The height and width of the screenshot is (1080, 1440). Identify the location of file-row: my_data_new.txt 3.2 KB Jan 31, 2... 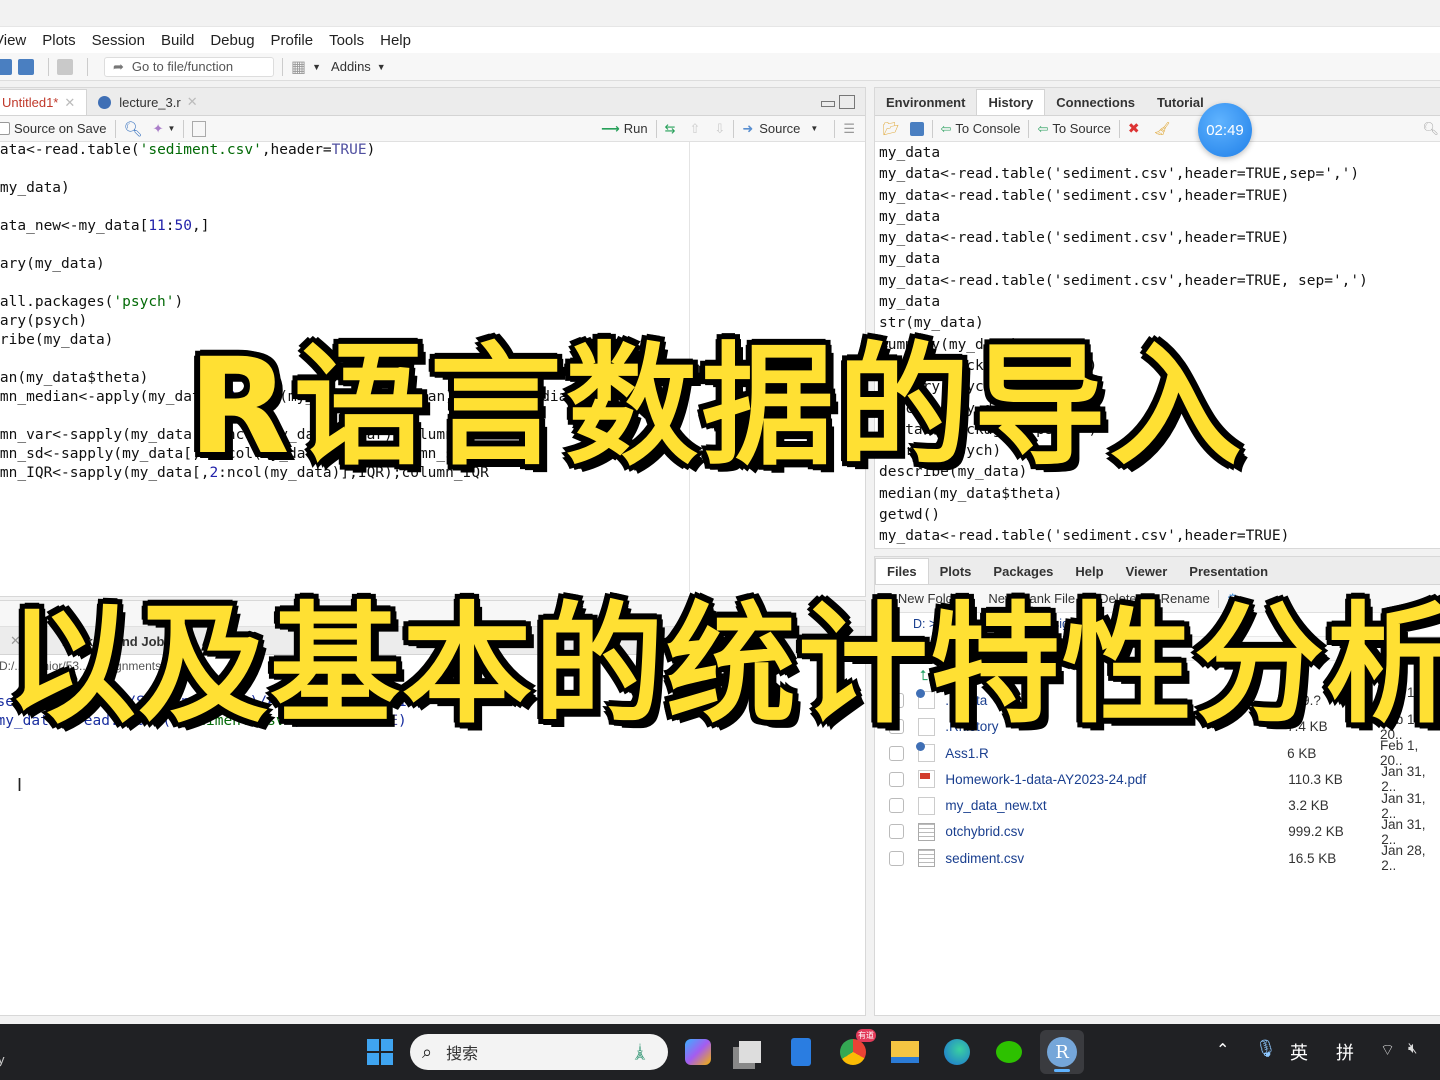
(1157, 806).